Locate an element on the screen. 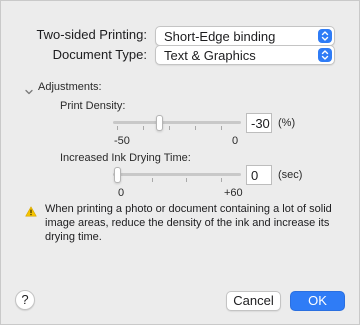 The width and height of the screenshot is (360, 325). document-type-label: Document Type: is located at coordinates (99, 54).